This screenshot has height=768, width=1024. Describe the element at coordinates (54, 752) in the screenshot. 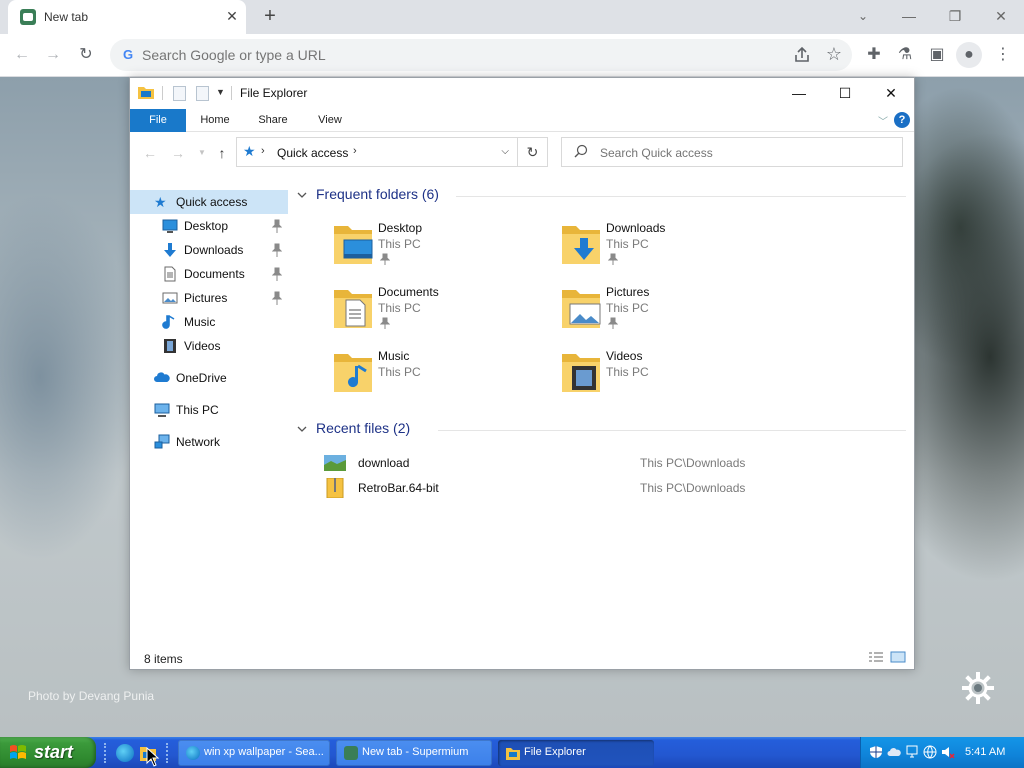

I see `start-label: start` at that location.